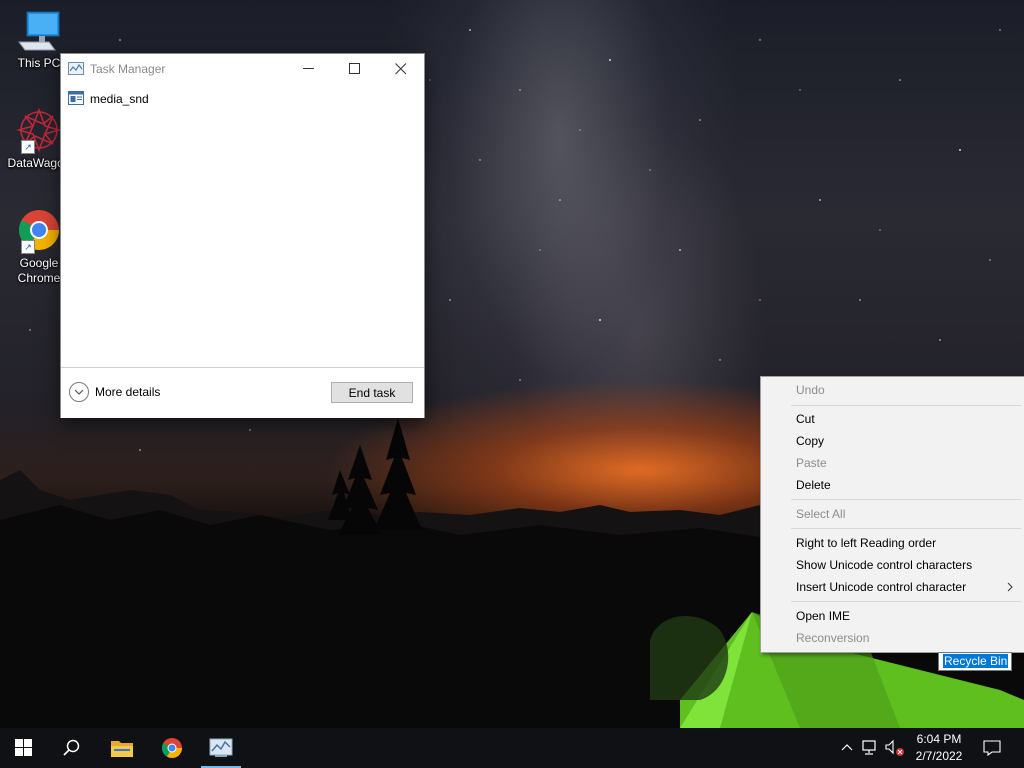 Image resolution: width=1024 pixels, height=768 pixels. Describe the element at coordinates (939, 739) in the screenshot. I see `clock-time: 6:04 PM` at that location.